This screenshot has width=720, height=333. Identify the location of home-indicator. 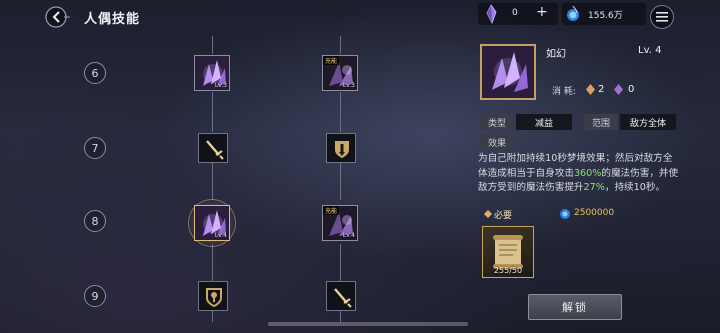
(368, 324).